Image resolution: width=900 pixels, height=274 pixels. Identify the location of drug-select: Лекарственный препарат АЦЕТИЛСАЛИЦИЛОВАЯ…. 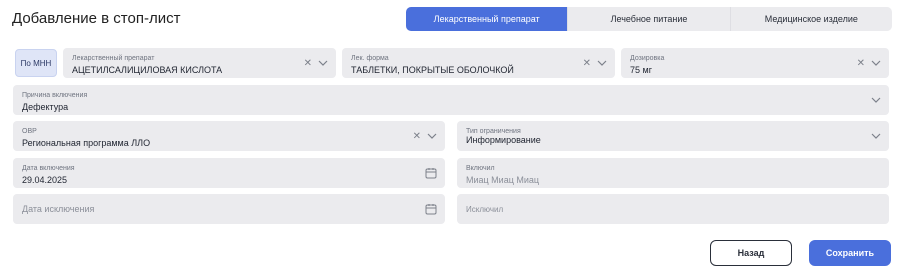
(199, 63).